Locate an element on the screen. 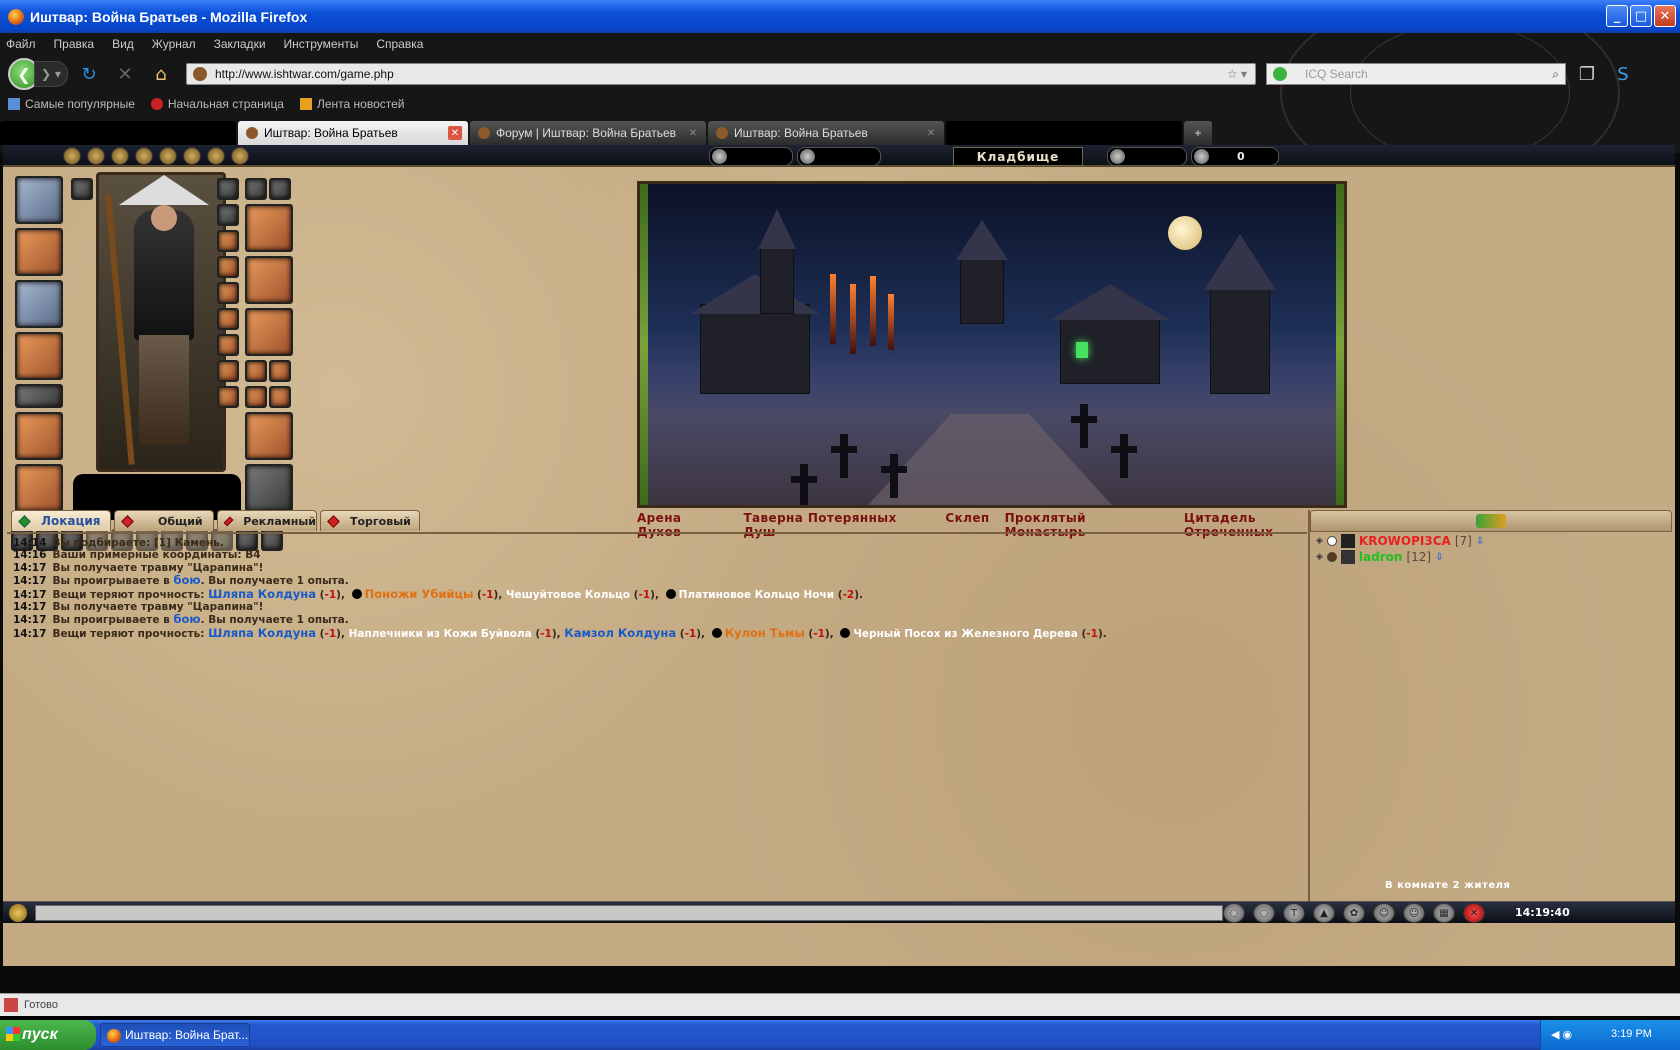  slot-belt is located at coordinates (39, 396).